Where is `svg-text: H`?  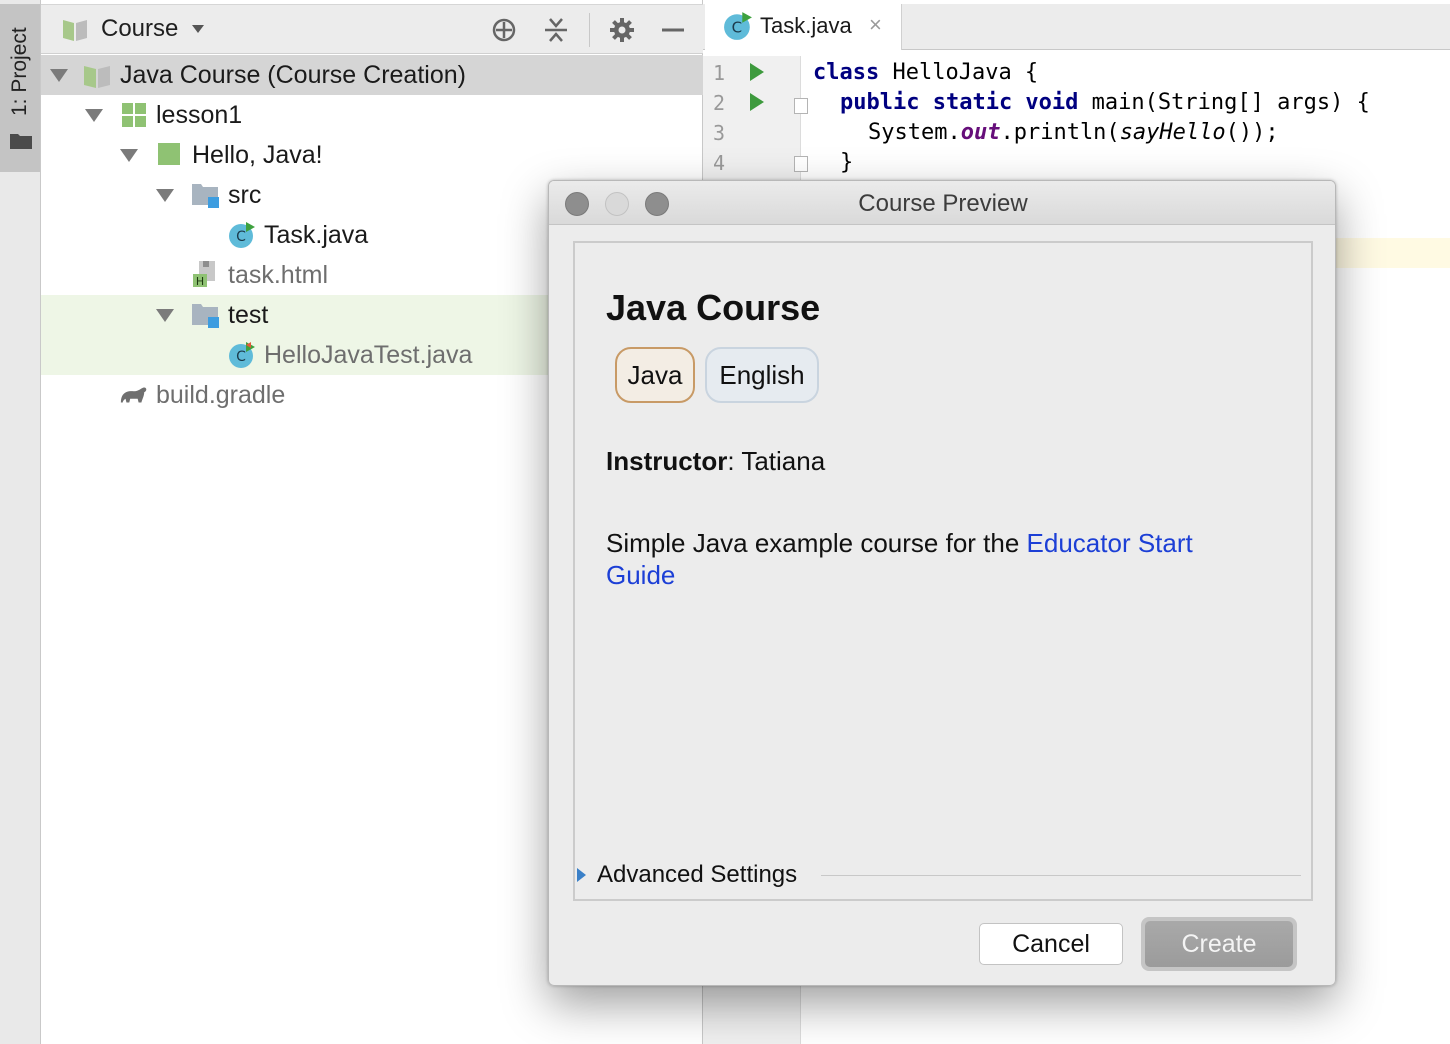
svg-text: H is located at coordinates (200, 281).